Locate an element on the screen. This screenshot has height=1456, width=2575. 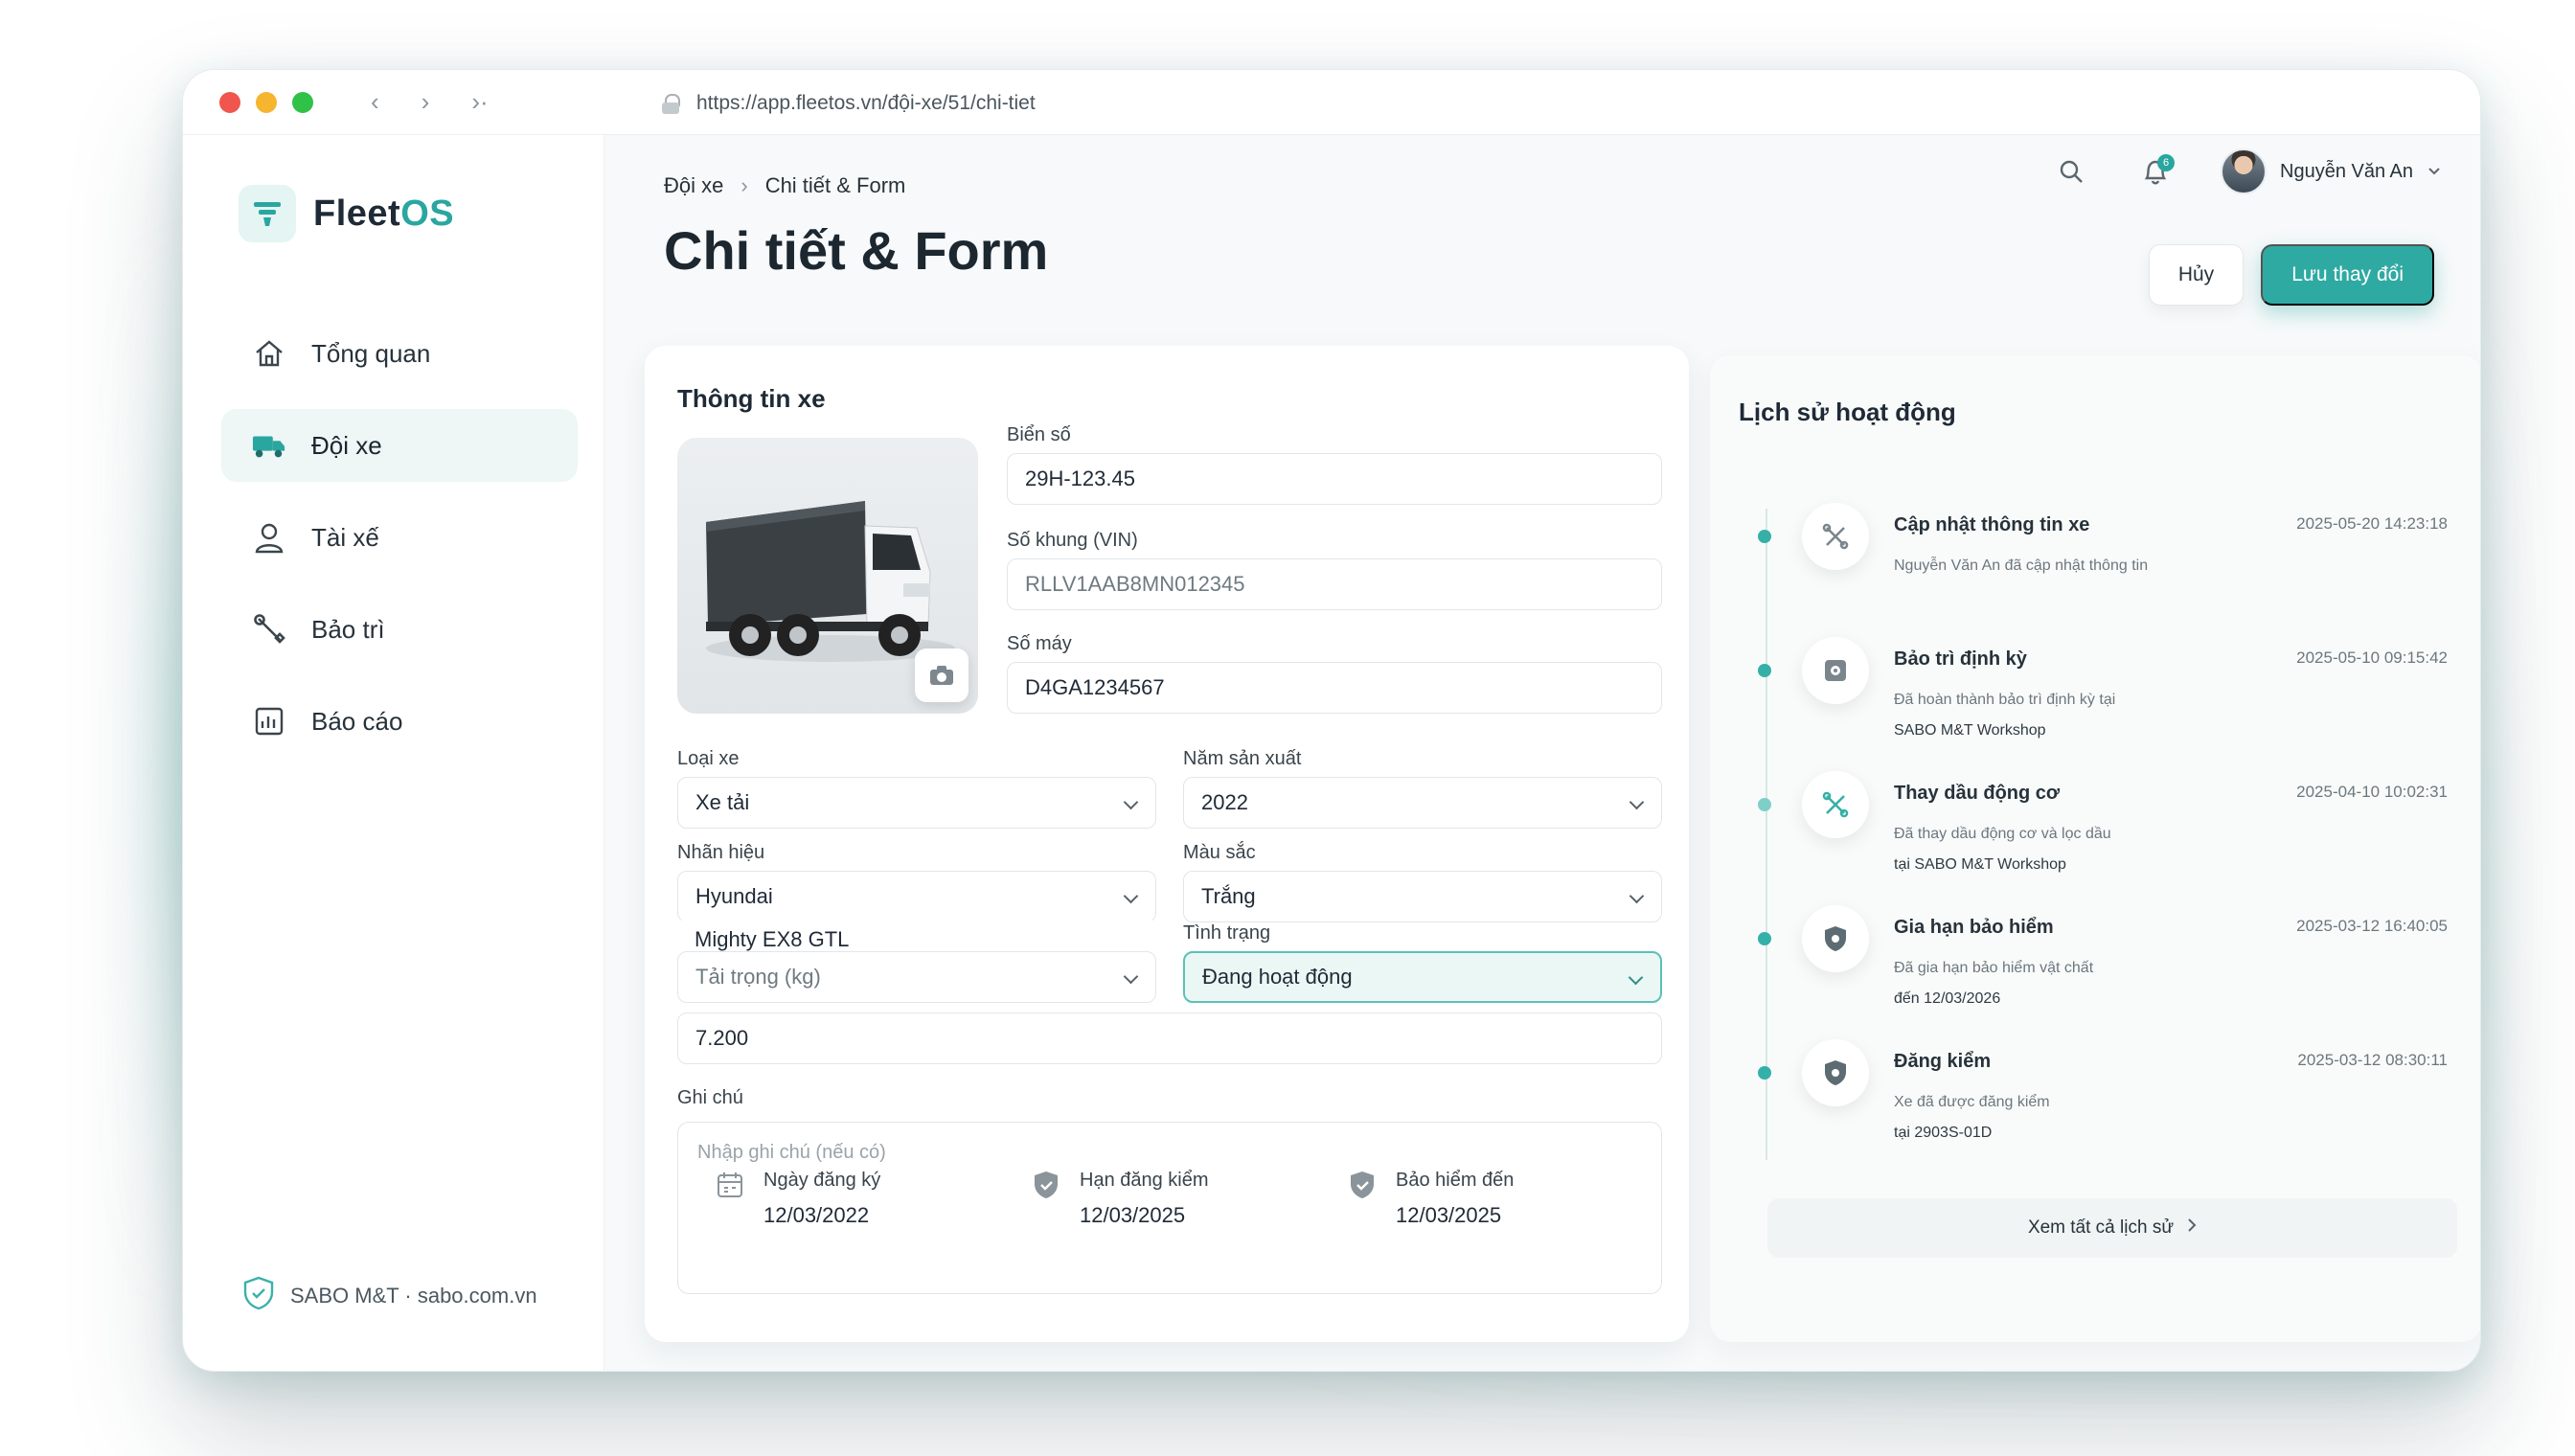
timeline-time: 2025-03-12 08:30:11 is located at coordinates (2372, 1060).